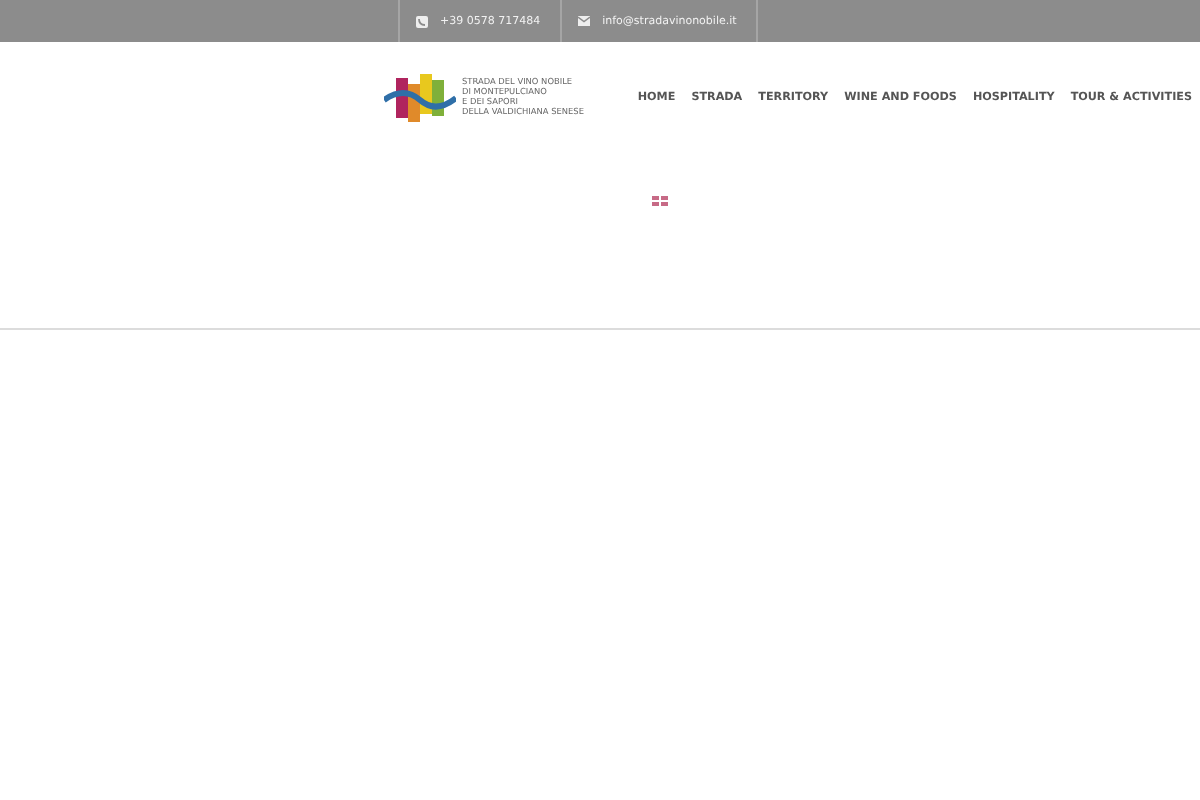 The image size is (1200, 800). I want to click on phone-icon, so click(422, 21).